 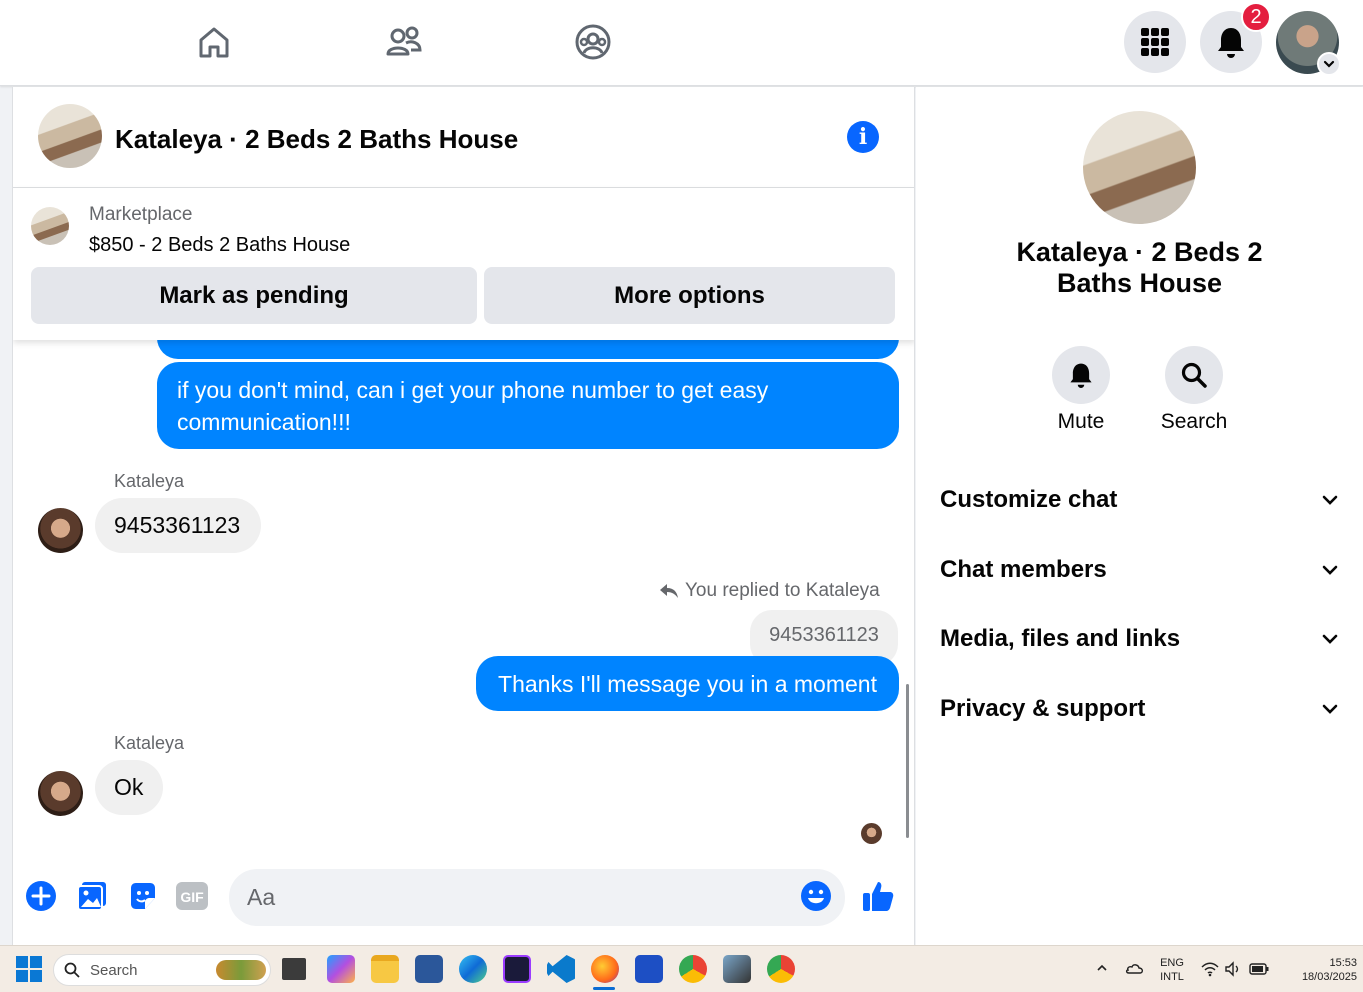 I want to click on volume-icon, so click(x=1233, y=971).